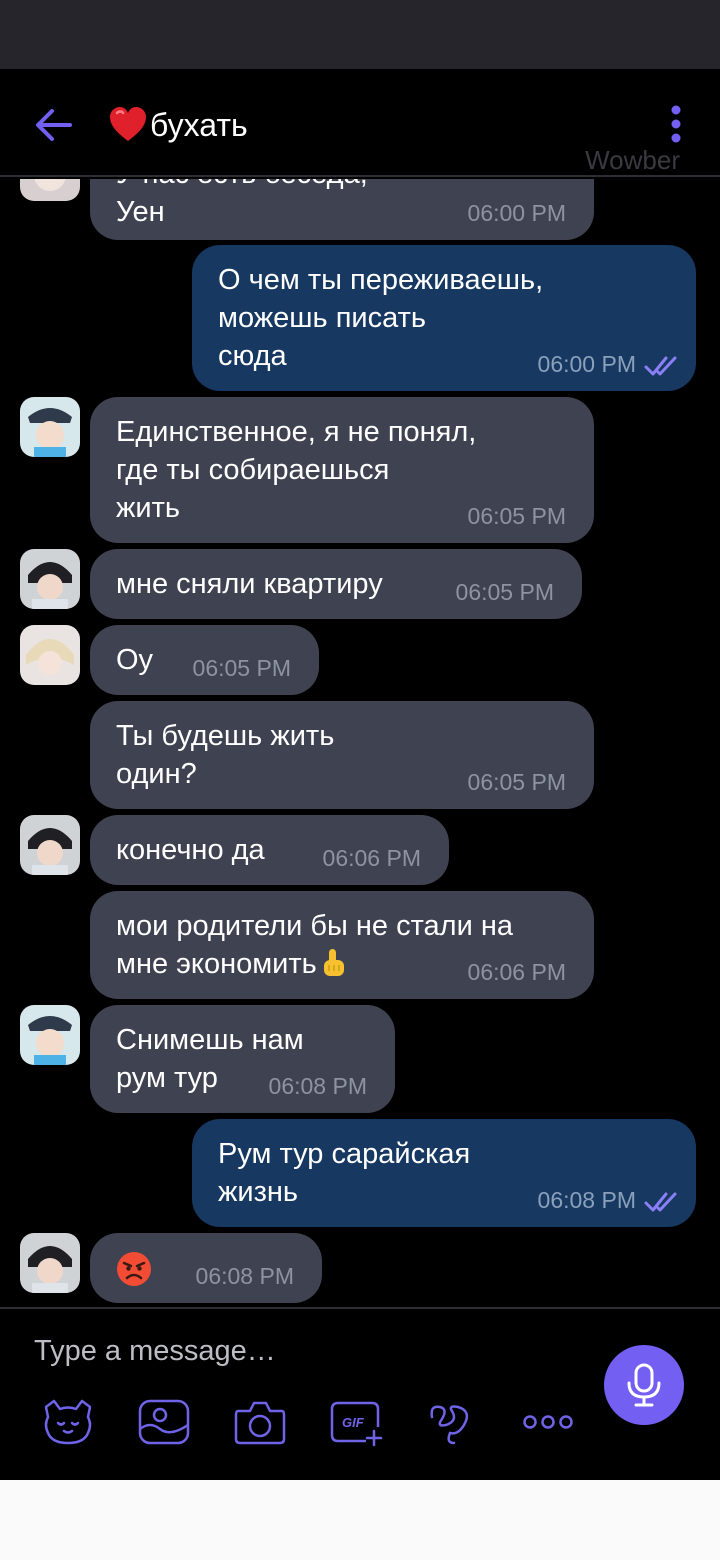 This screenshot has width=720, height=1560. Describe the element at coordinates (360, 1393) in the screenshot. I see `composer: GIF` at that location.